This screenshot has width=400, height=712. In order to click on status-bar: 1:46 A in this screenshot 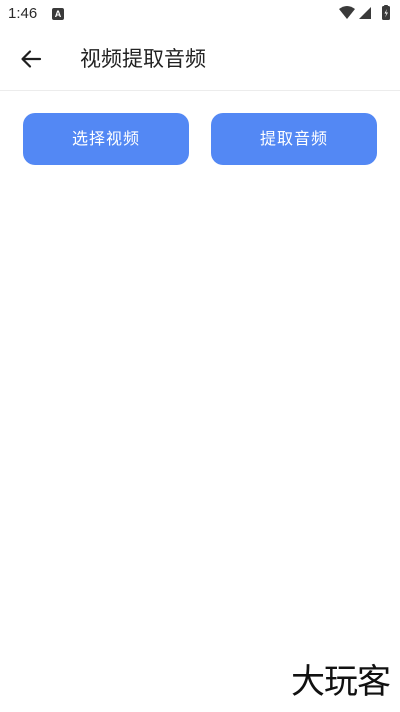, I will do `click(200, 14)`.